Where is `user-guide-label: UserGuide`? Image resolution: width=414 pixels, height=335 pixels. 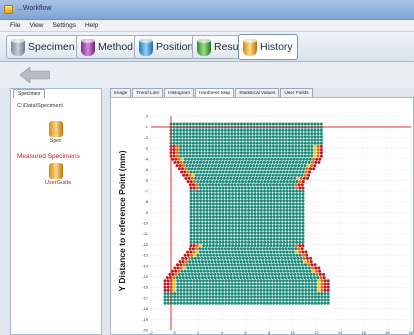 user-guide-label: UserGuide is located at coordinates (58, 183).